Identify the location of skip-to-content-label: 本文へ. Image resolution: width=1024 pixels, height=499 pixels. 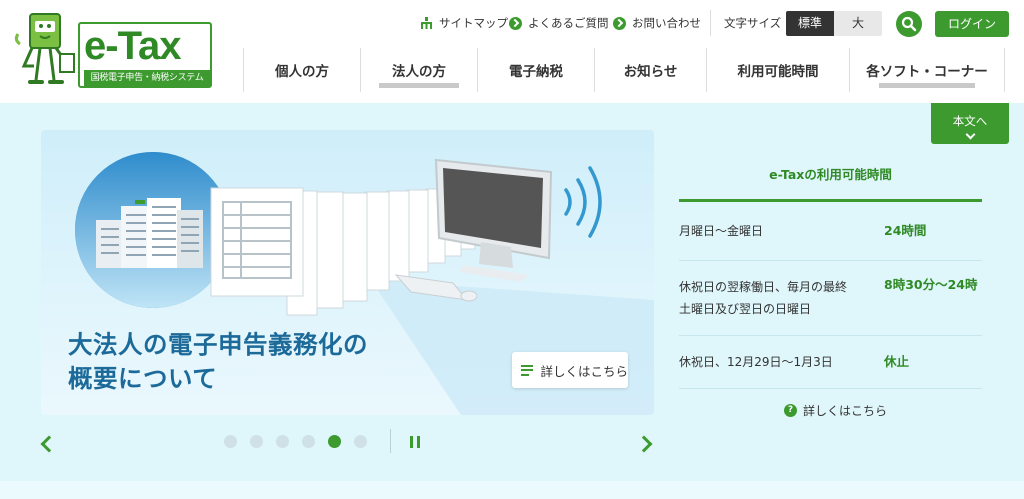
(970, 121).